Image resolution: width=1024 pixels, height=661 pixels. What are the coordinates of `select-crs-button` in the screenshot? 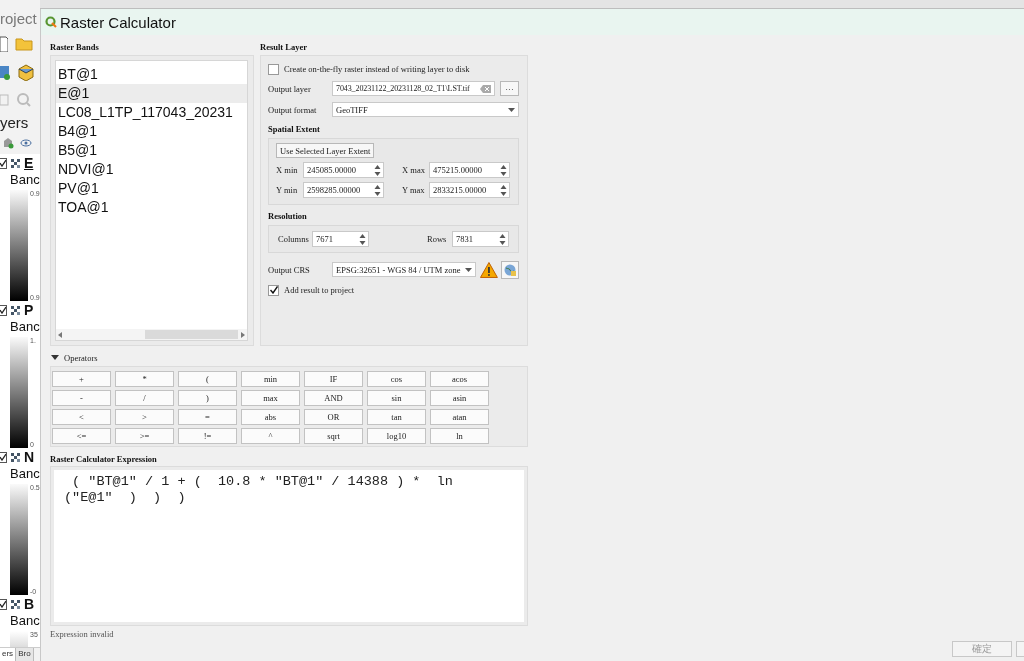 It's located at (510, 269).